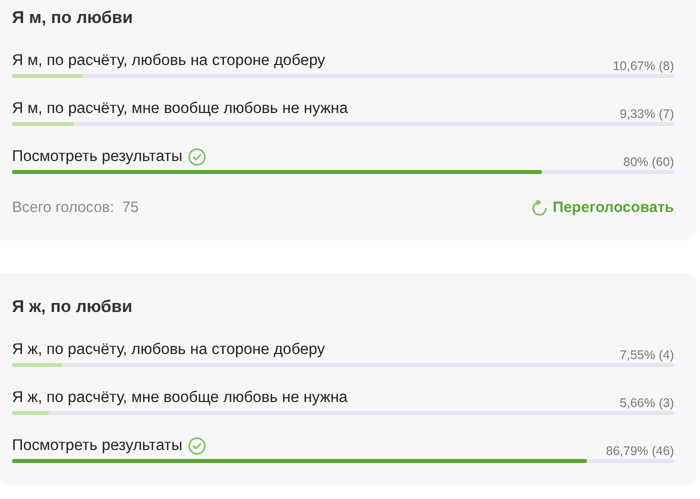  I want to click on option-label: Я ж, по расчёту, мне вообще любовь не нужна, so click(180, 398).